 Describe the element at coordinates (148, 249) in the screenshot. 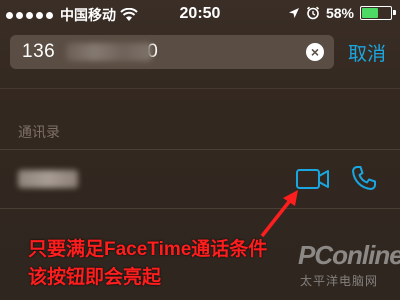

I see `annotation-line-1: 只要满足FaceTime通话条件` at that location.